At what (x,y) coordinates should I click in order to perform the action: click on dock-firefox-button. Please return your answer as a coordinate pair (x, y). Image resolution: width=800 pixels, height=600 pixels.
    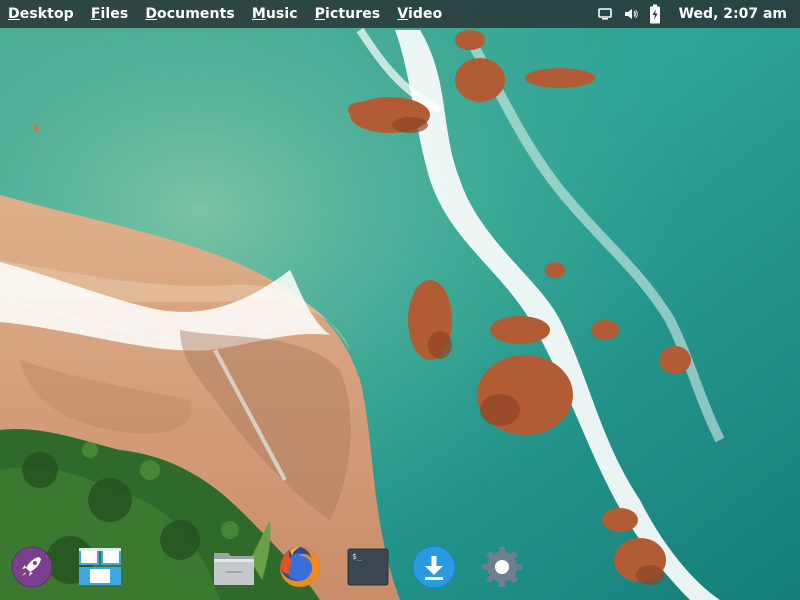
    Looking at the image, I should click on (300, 567).